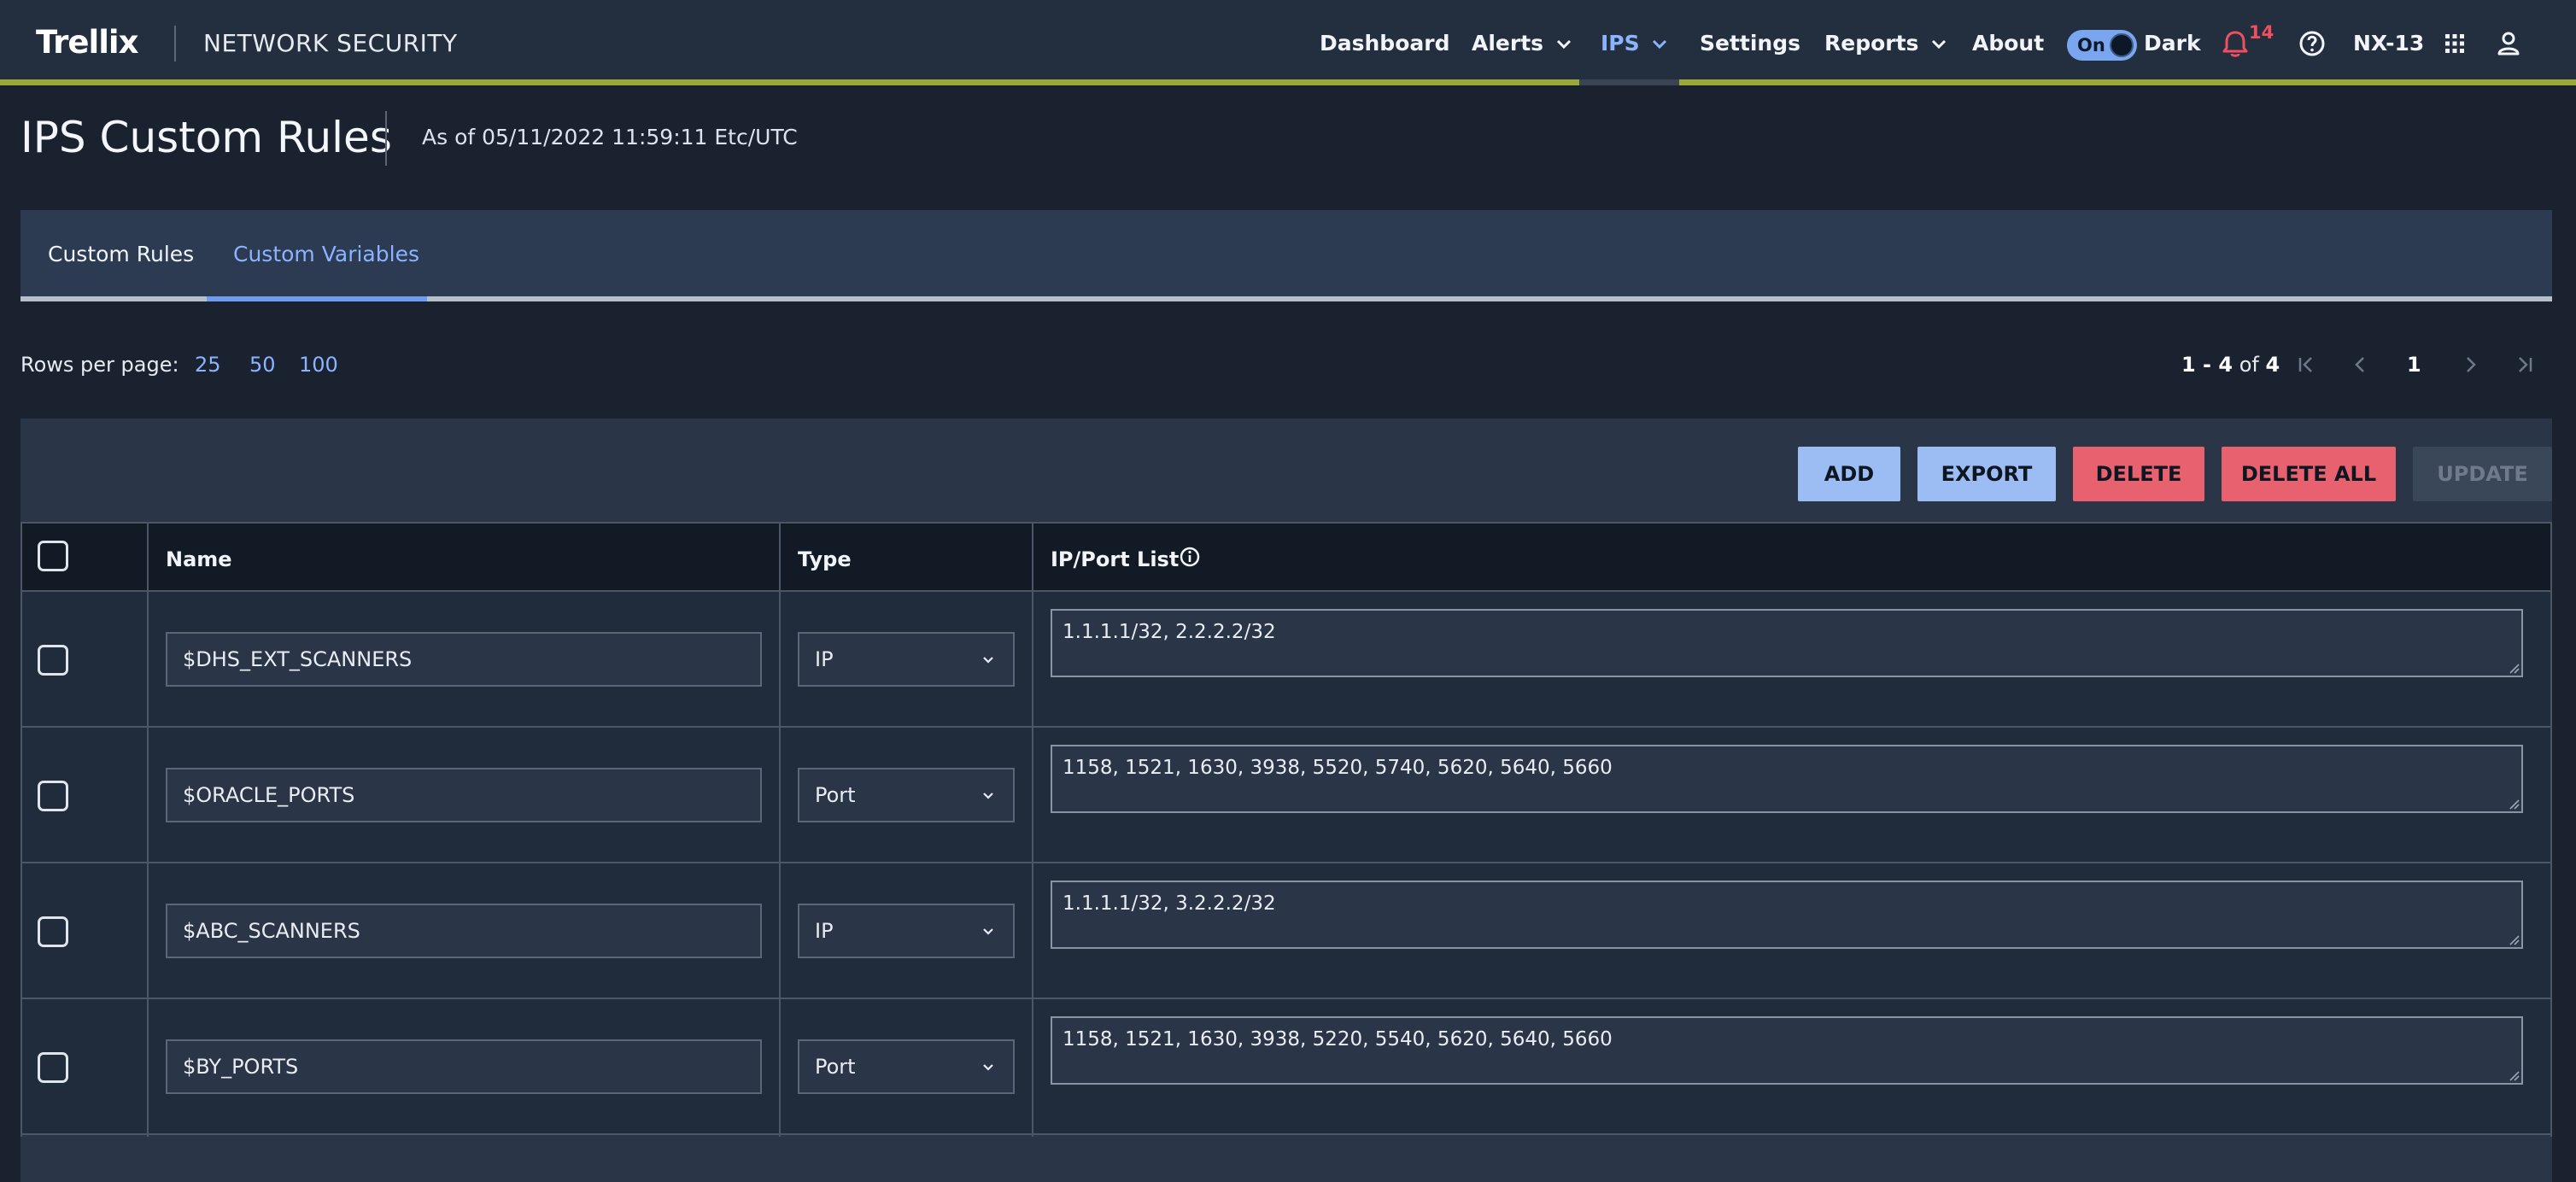 This screenshot has height=1182, width=2576. I want to click on nav-reports: Reports, so click(1885, 43).